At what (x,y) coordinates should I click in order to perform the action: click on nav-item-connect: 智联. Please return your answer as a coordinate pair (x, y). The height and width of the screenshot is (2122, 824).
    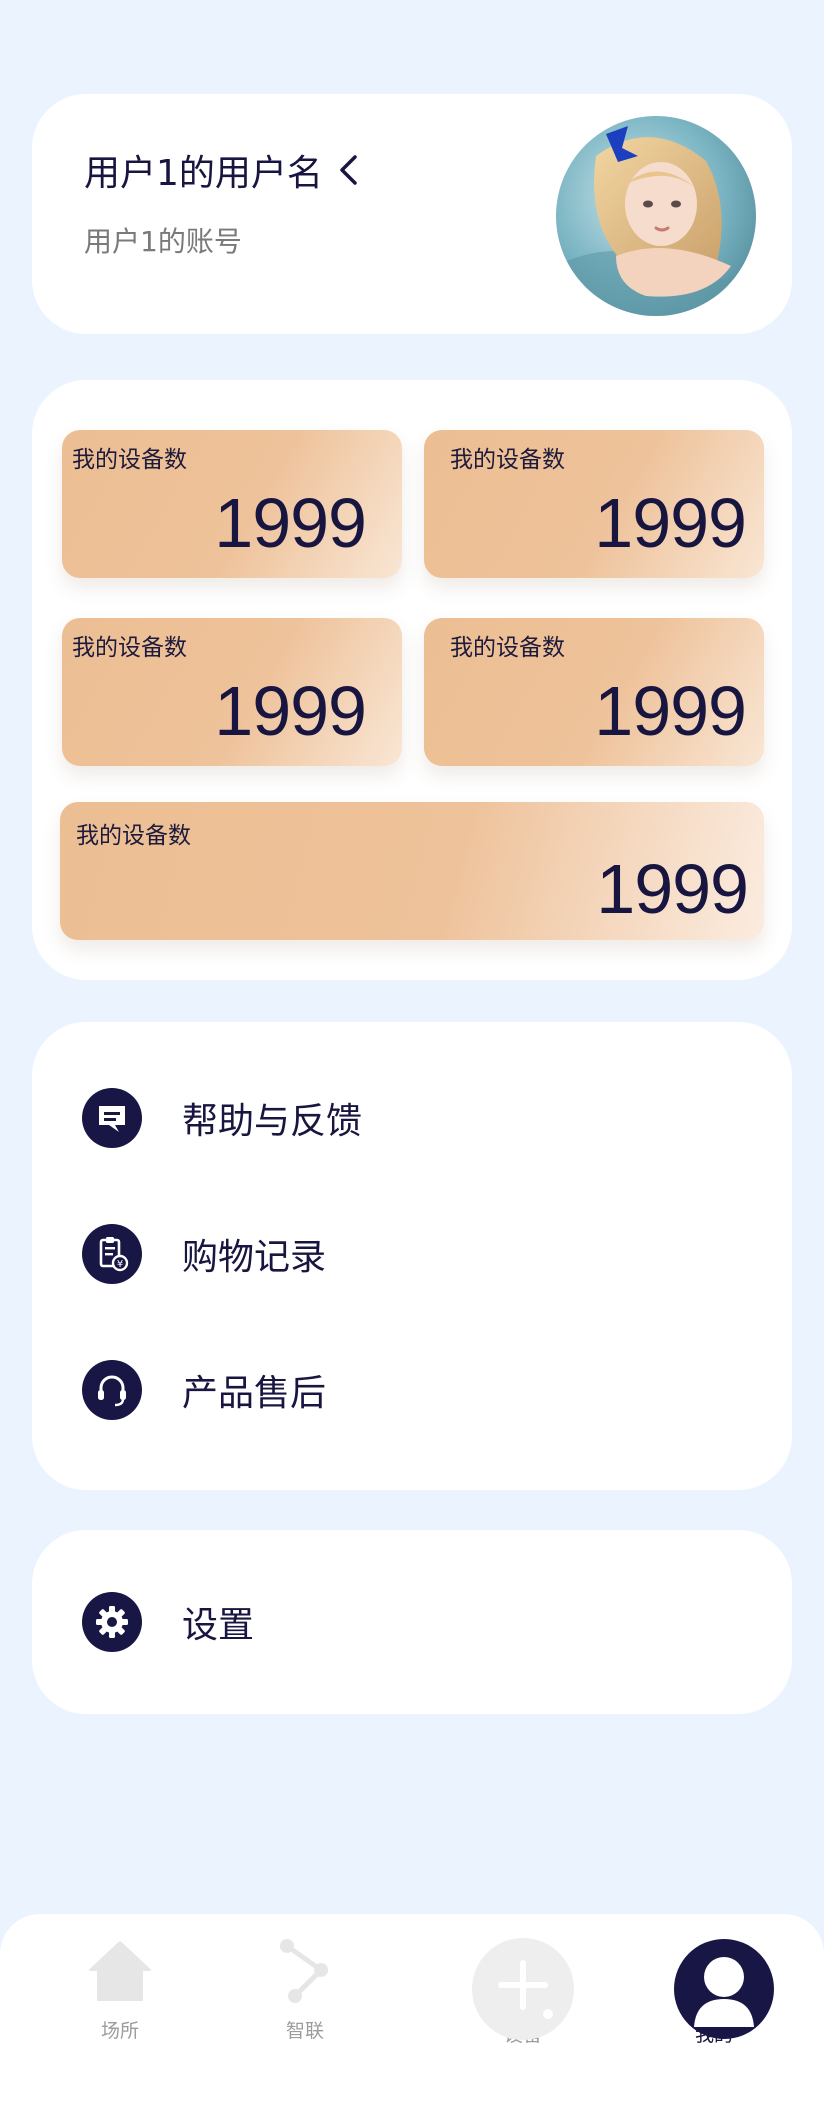
    Looking at the image, I should click on (305, 1990).